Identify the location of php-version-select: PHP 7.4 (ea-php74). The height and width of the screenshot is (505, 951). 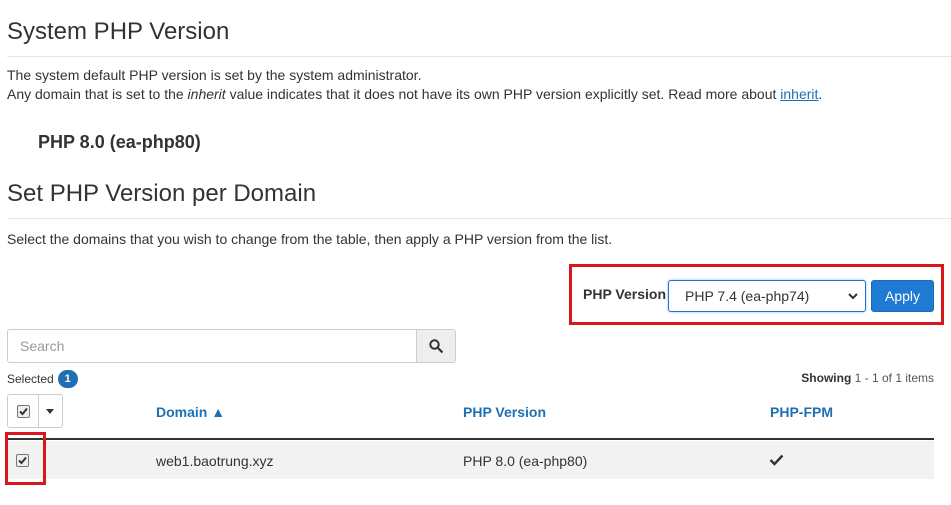
(767, 296).